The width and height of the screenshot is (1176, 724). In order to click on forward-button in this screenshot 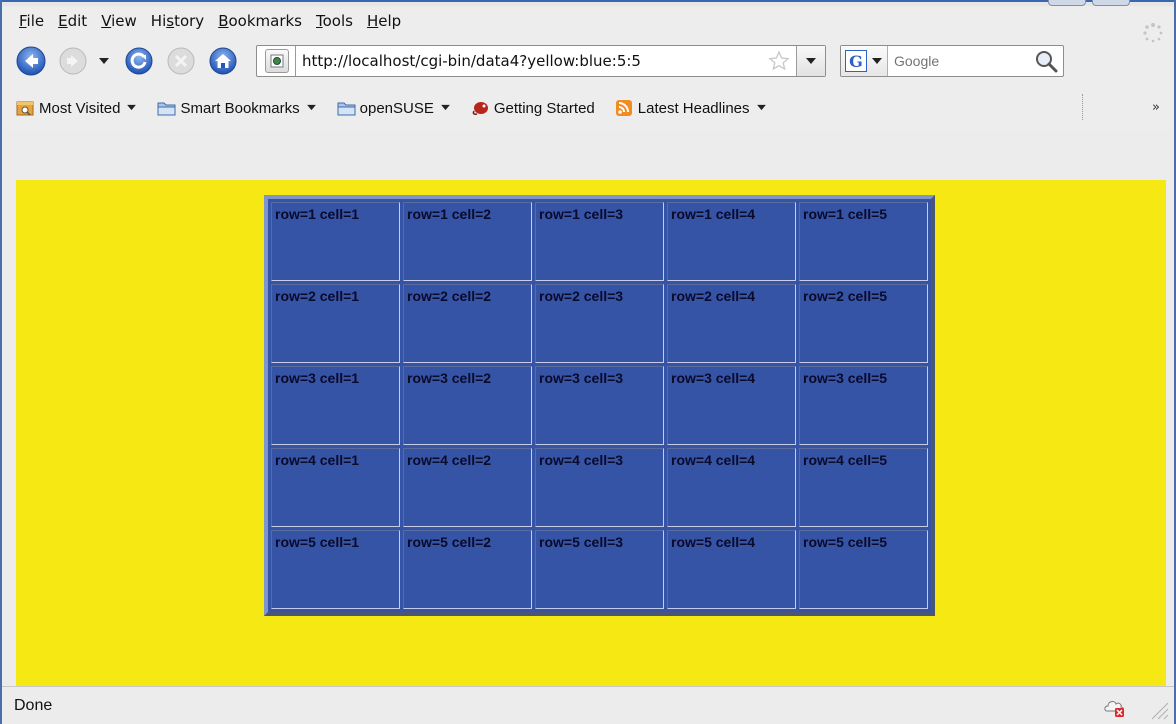, I will do `click(73, 61)`.